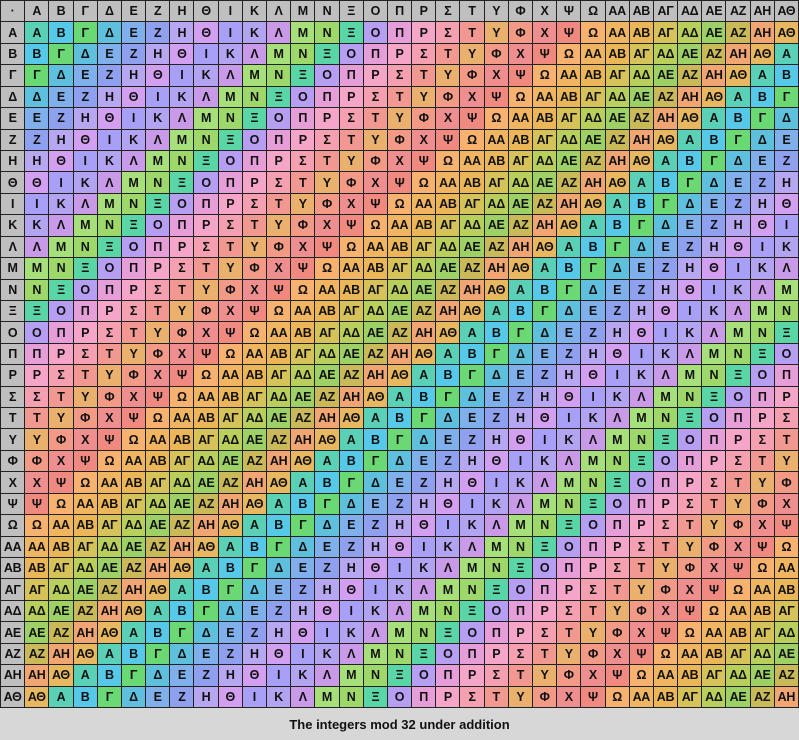 Image resolution: width=799 pixels, height=740 pixels. I want to click on column-header-31: ΑΗ, so click(762, 11).